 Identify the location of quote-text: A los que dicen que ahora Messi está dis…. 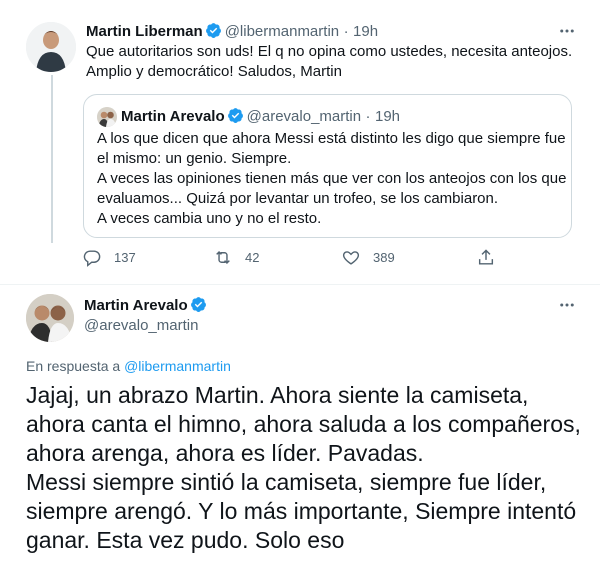
(331, 179).